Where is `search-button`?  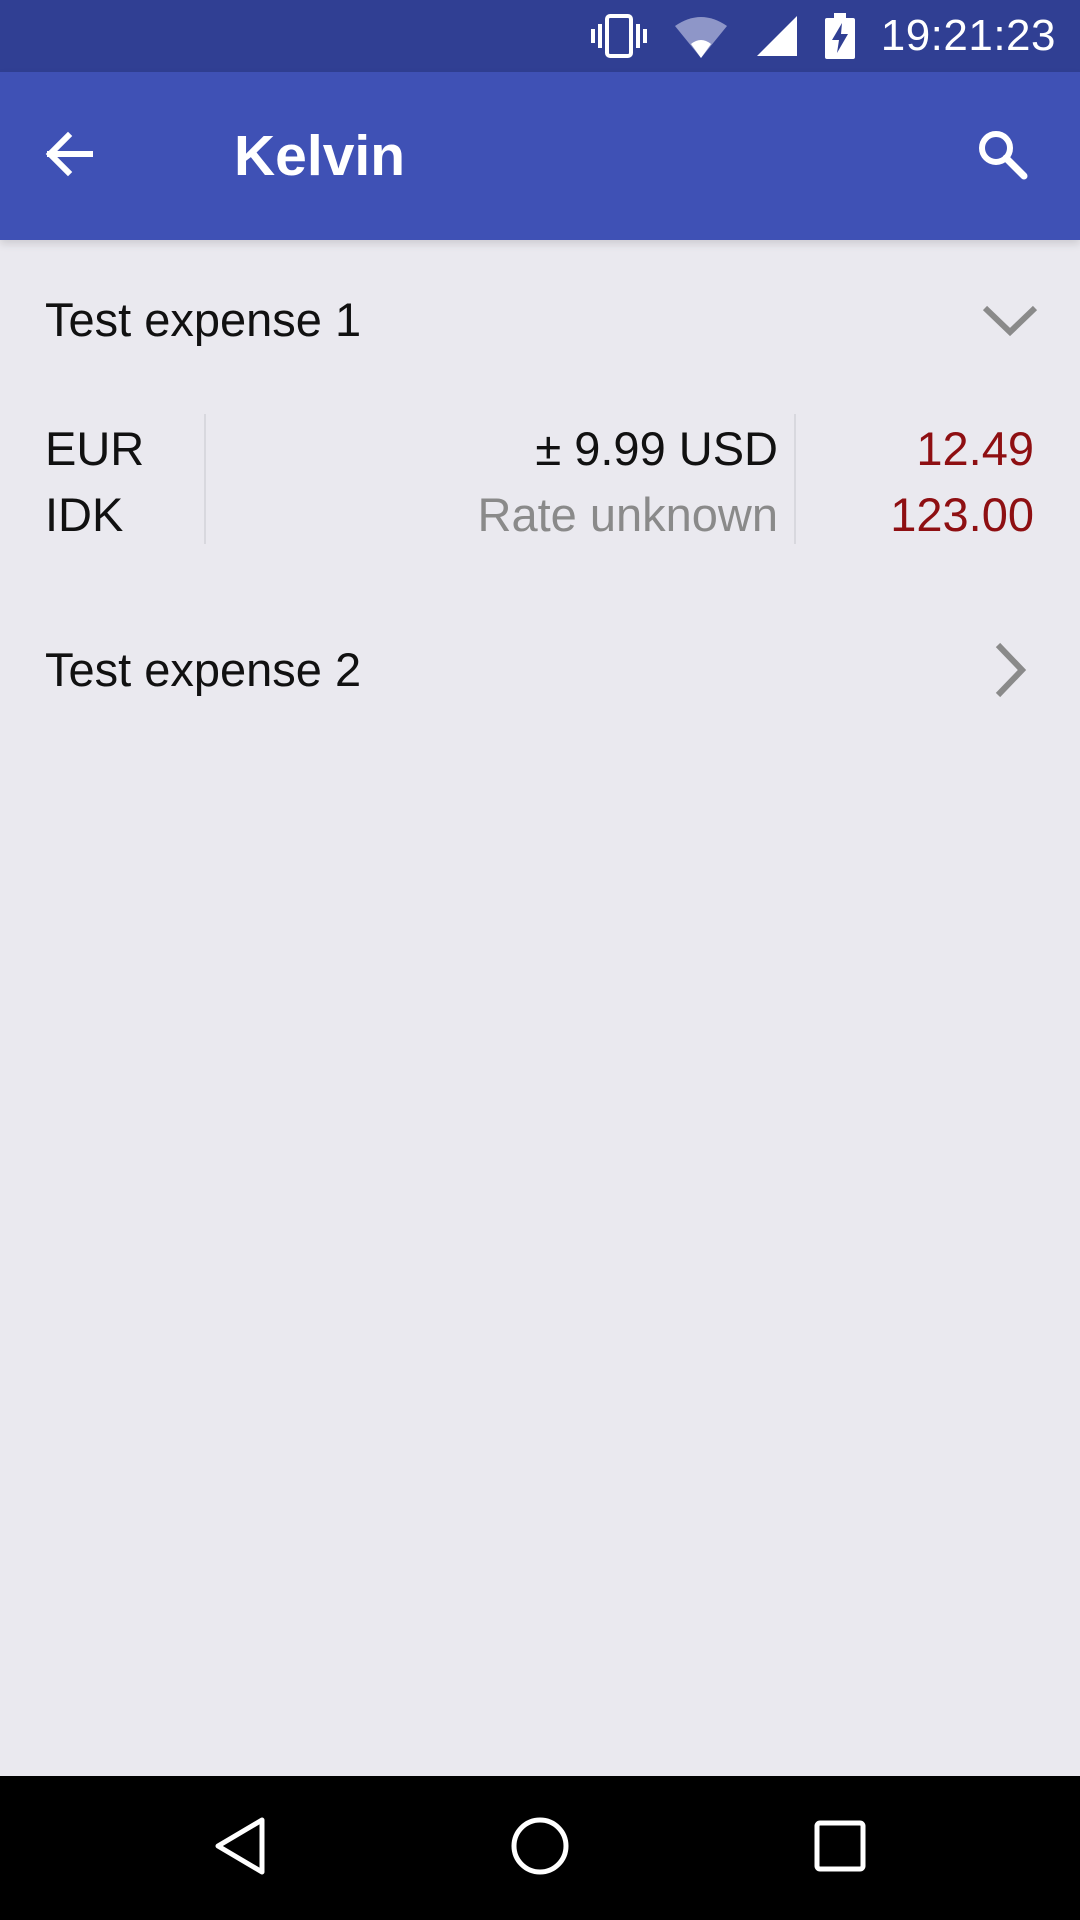
search-button is located at coordinates (1002, 156).